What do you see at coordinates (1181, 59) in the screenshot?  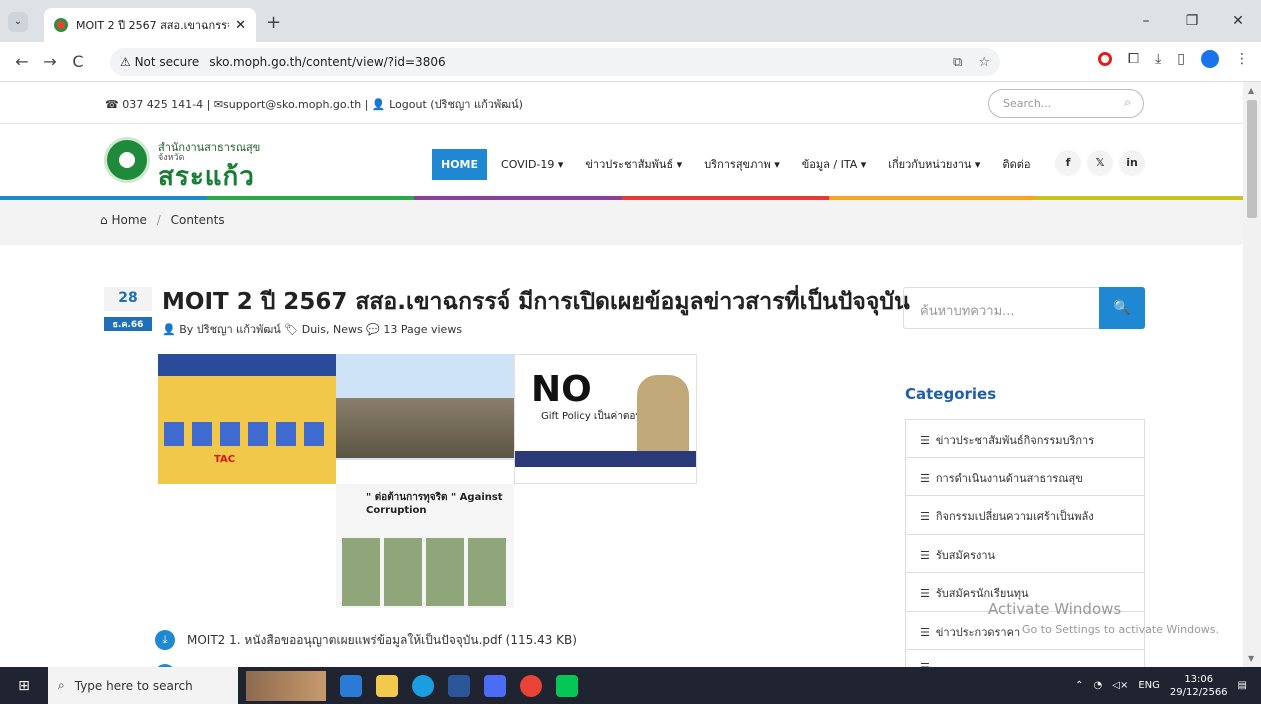 I see `side-panel-icon: ▯` at bounding box center [1181, 59].